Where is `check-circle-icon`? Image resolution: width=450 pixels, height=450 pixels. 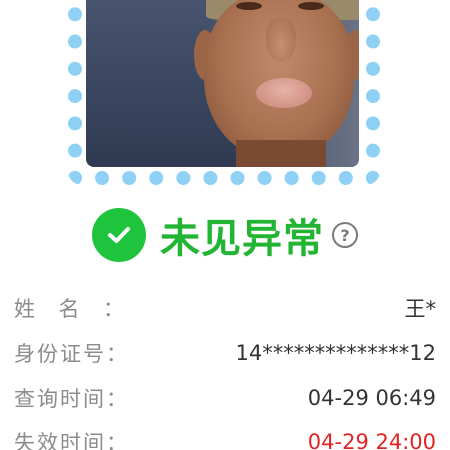 check-circle-icon is located at coordinates (119, 235).